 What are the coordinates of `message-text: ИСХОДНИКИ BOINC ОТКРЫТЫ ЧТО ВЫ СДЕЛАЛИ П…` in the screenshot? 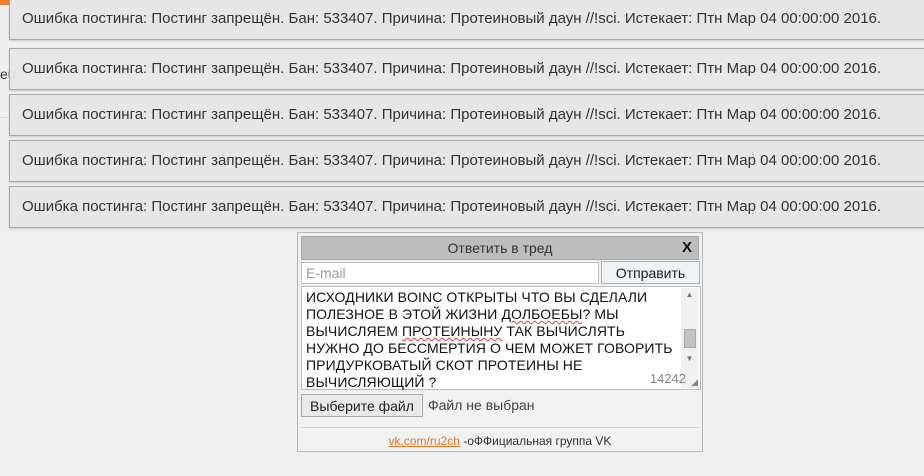 It's located at (492, 340).